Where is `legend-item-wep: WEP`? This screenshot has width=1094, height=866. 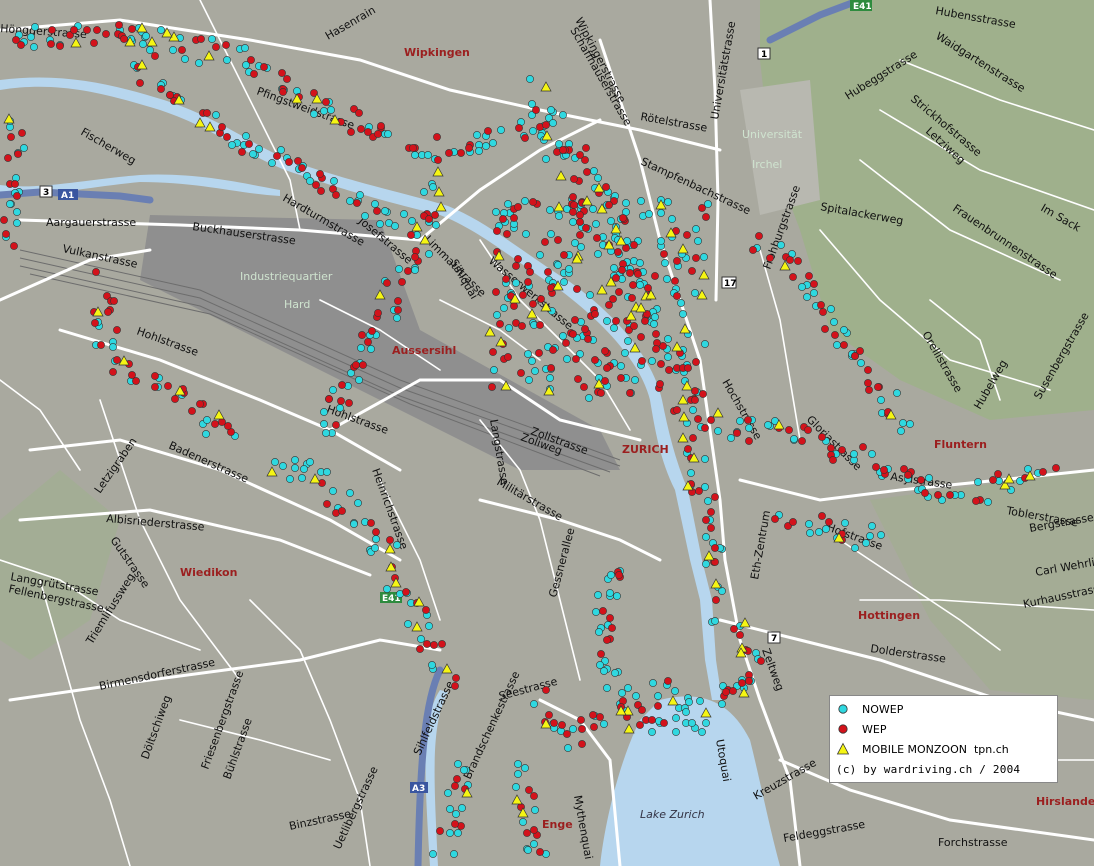 legend-item-wep: WEP is located at coordinates (861, 729).